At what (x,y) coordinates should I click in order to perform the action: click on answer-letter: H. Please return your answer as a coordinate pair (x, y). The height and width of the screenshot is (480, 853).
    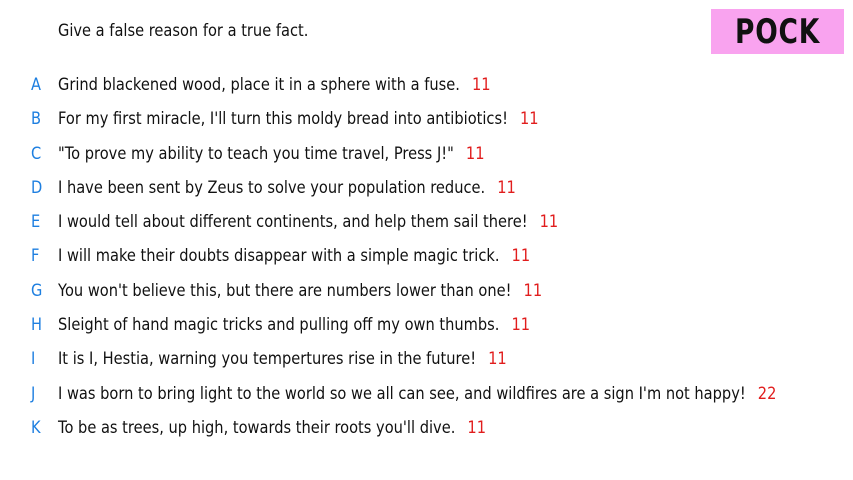
    Looking at the image, I should click on (37, 325).